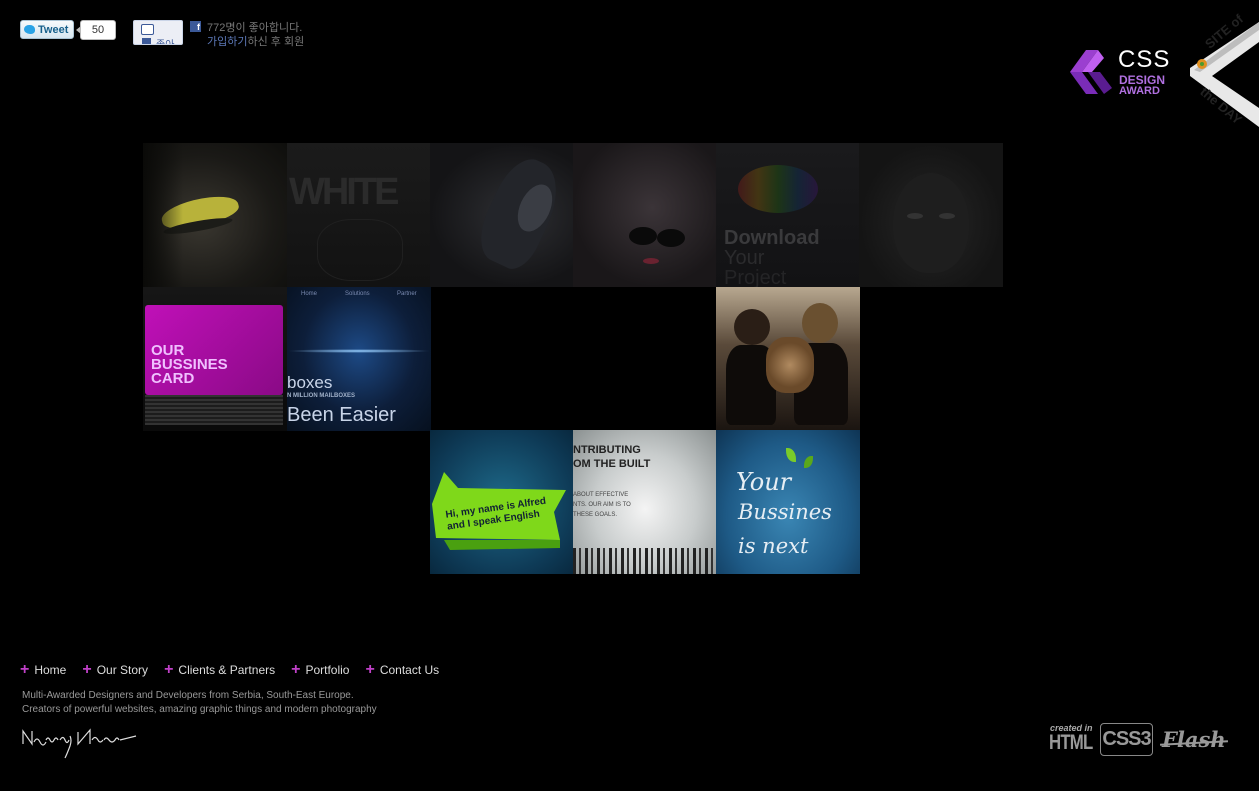  What do you see at coordinates (122, 670) in the screenshot?
I see `nav-our-story-label: Our Story` at bounding box center [122, 670].